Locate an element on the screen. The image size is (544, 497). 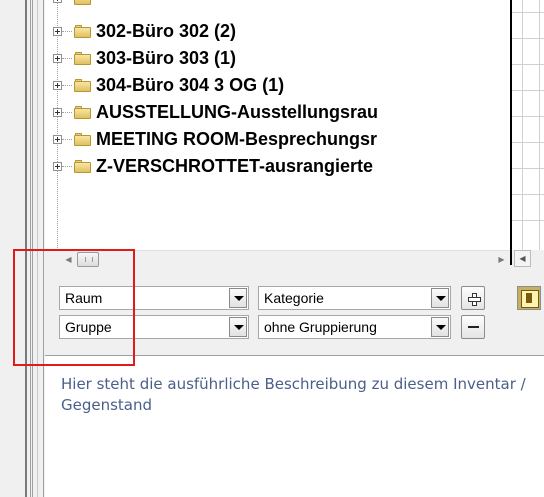
tree-item-label: MEETING ROOM-Besprechungsr is located at coordinates (237, 138).